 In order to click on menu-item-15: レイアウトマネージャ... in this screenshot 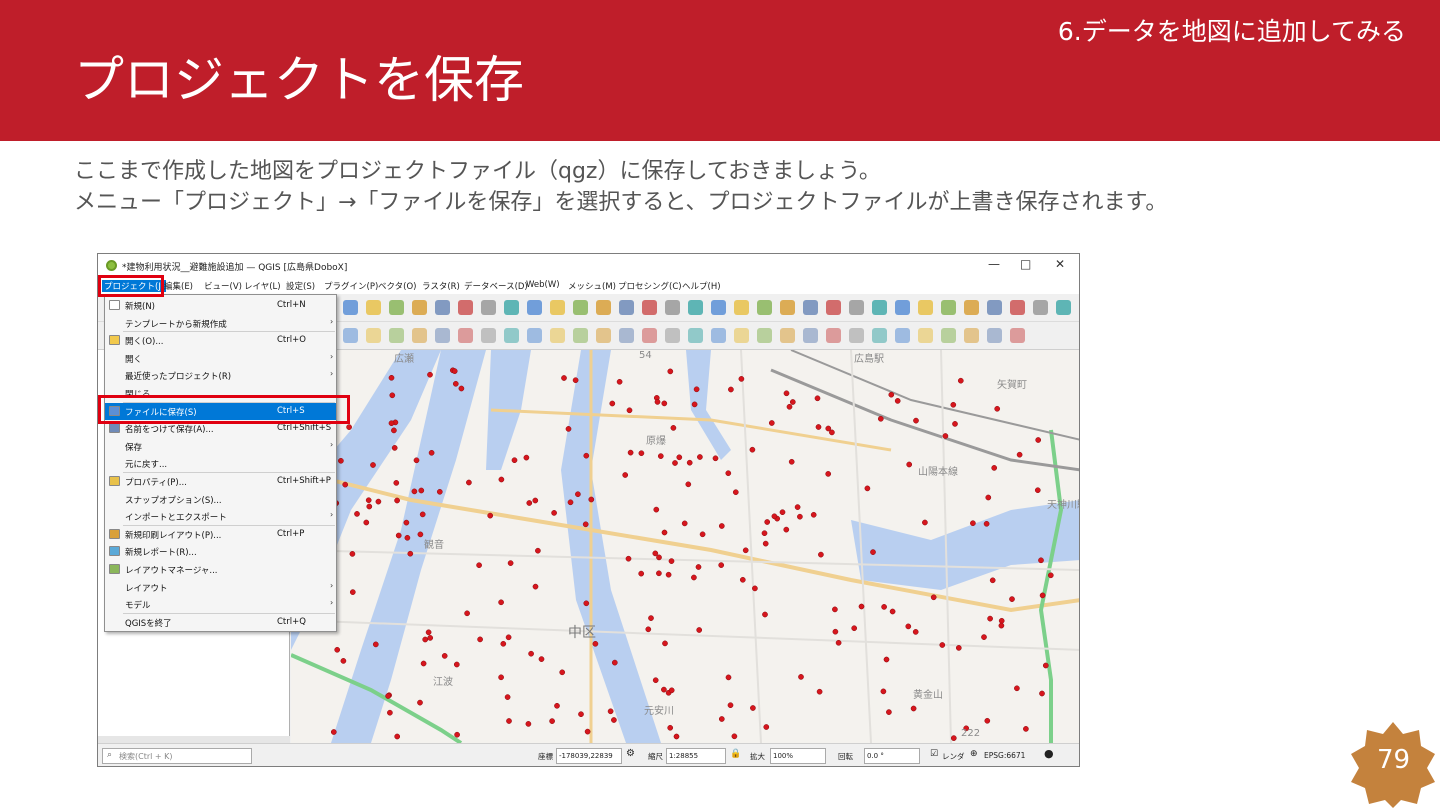, I will do `click(220, 569)`.